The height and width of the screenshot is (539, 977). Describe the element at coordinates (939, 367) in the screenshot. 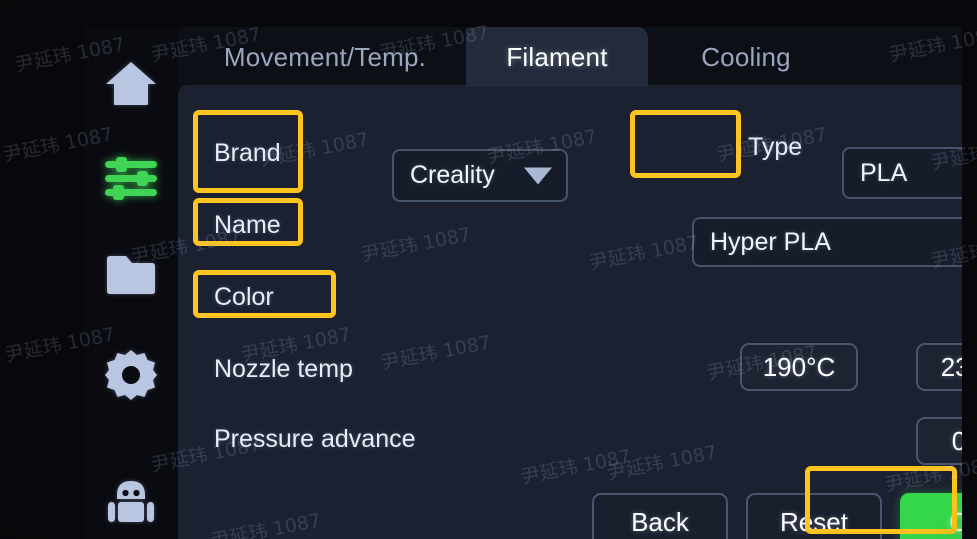

I see `nozzle-temp-max-field: 230°C` at that location.